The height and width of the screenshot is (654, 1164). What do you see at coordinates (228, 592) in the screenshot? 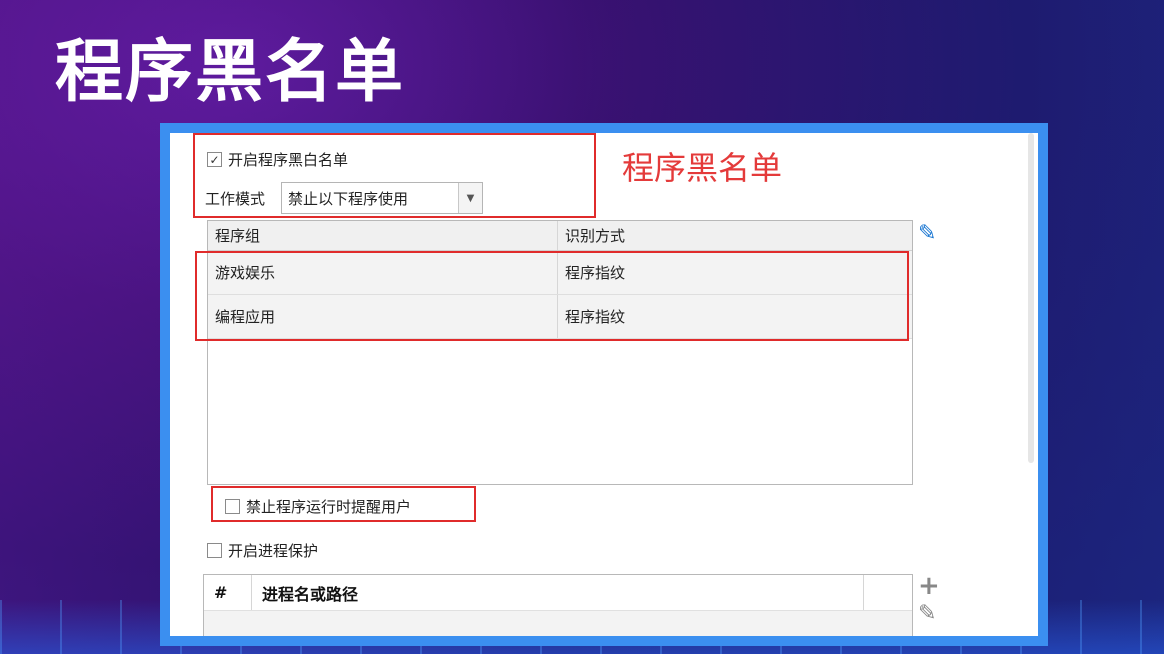
I see `column-header-index: #` at bounding box center [228, 592].